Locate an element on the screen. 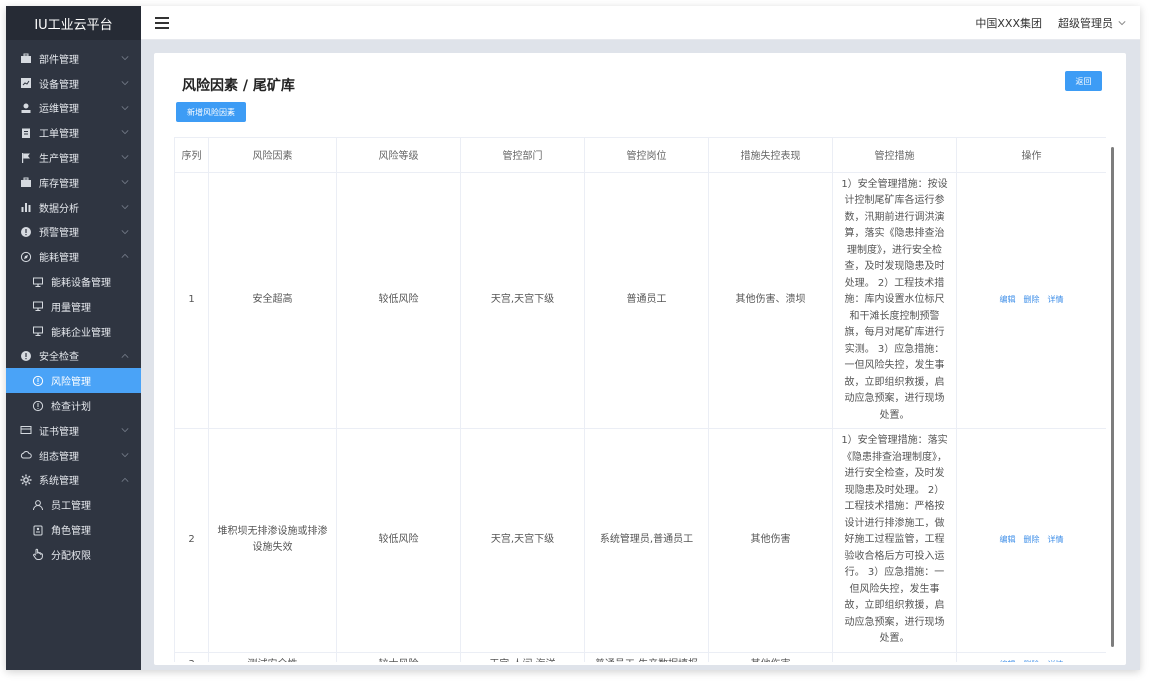 Image resolution: width=1152 pixels, height=686 pixels. sidebar-item-1: 部件管理 is located at coordinates (73, 58).